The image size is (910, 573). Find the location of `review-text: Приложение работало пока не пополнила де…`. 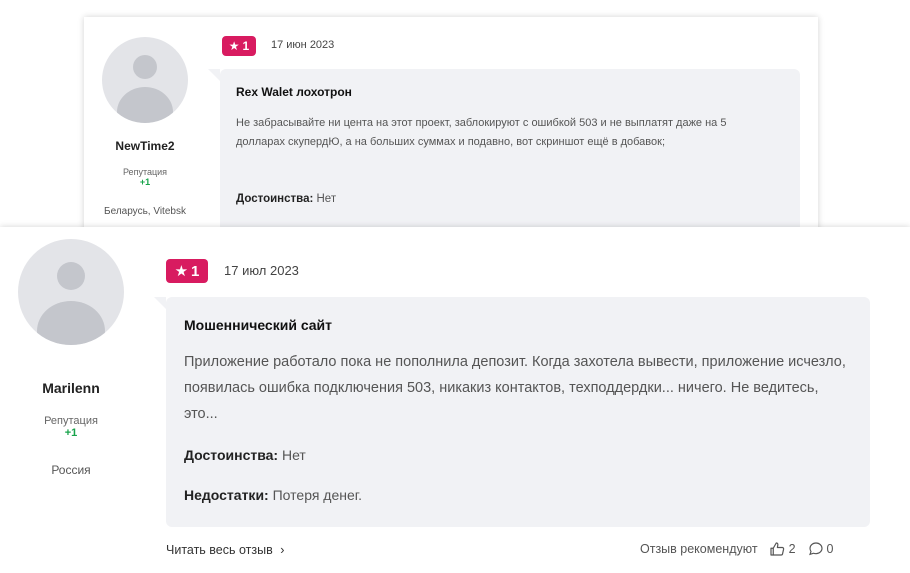

review-text: Приложение работало пока не пополнила де… is located at coordinates (515, 388).